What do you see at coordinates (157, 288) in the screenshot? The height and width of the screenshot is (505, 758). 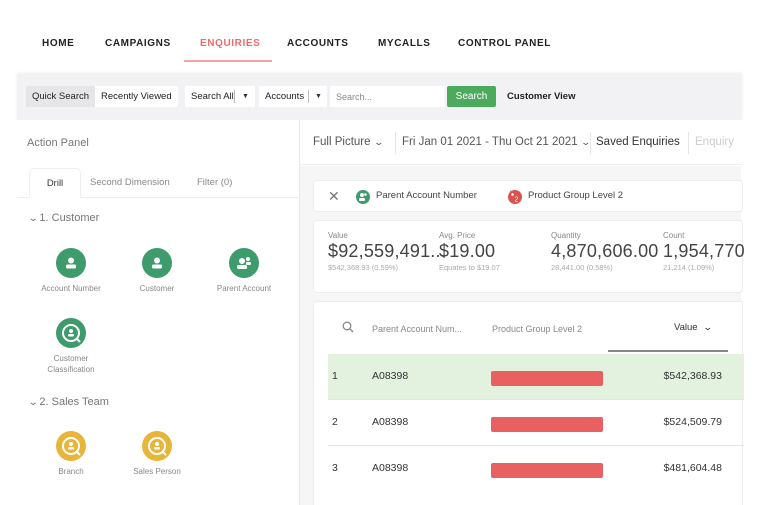 I see `drill-label: Customer` at bounding box center [157, 288].